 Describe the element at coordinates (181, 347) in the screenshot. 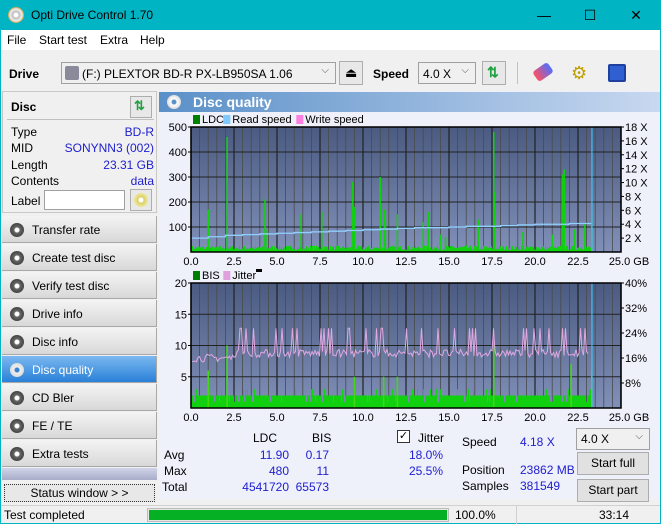

I see `y-tick-label: 10` at that location.